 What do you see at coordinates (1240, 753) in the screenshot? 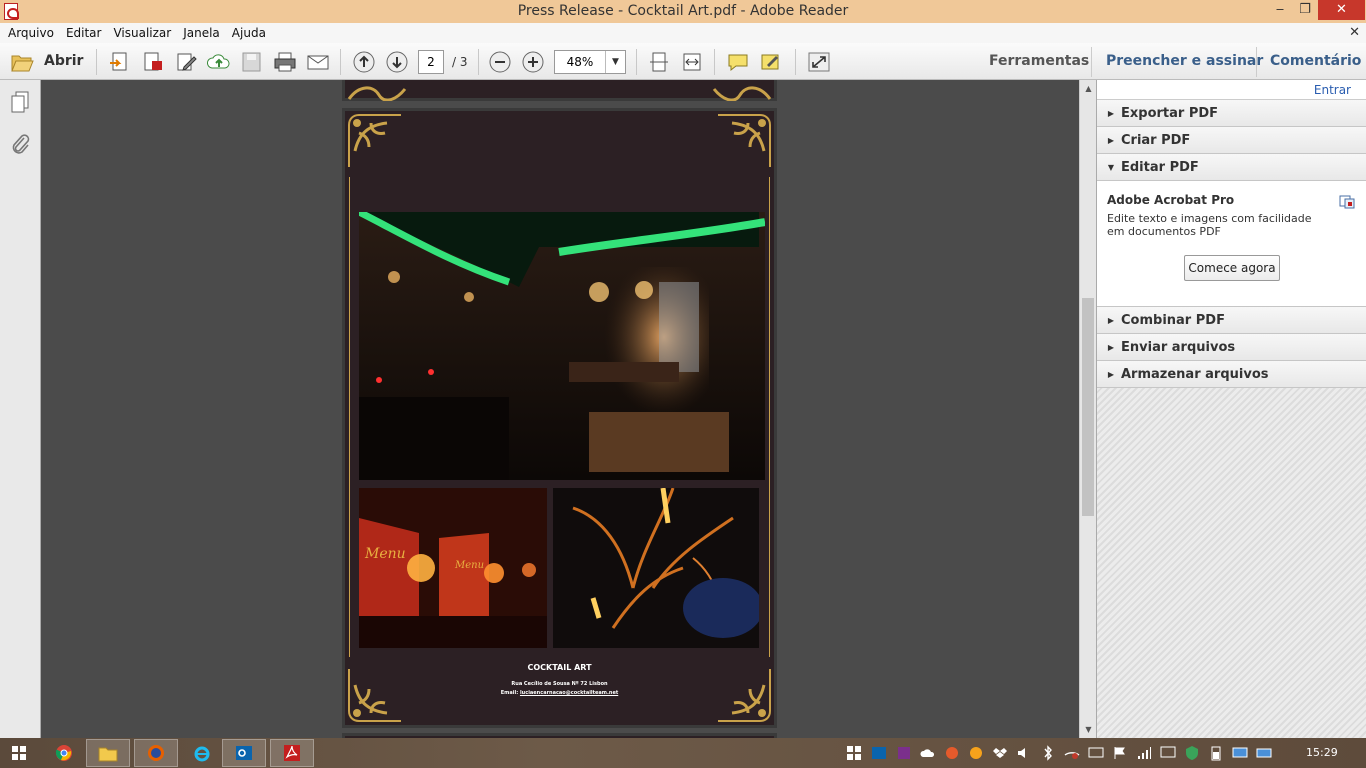
I see `tray-monitor-icon` at bounding box center [1240, 753].